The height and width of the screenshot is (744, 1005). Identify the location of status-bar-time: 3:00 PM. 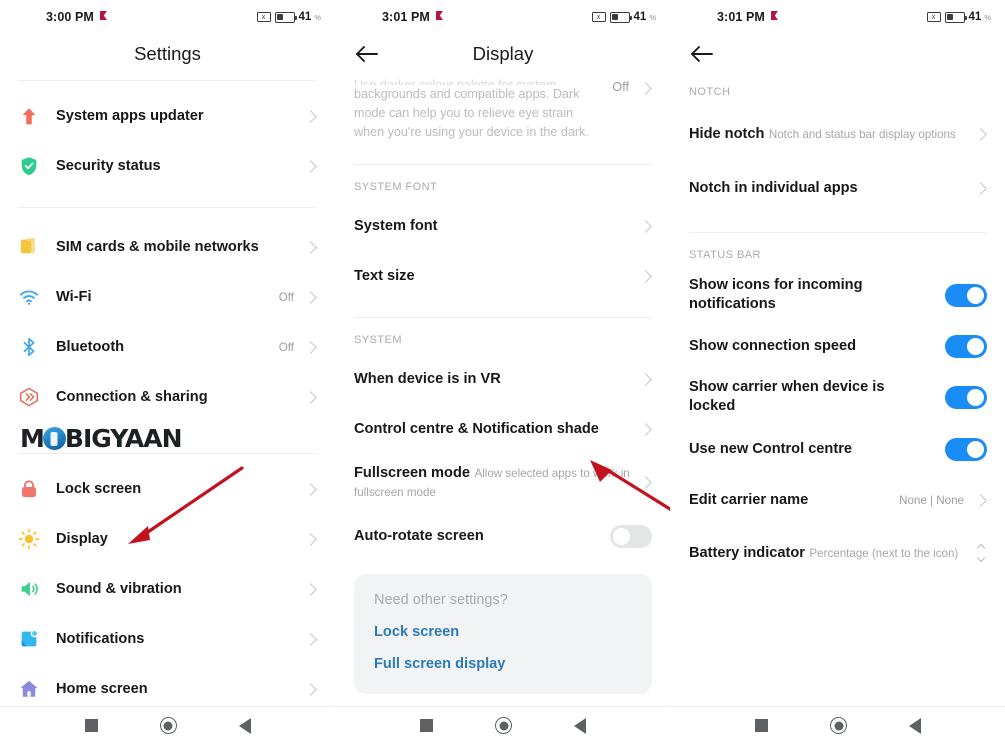
(70, 17).